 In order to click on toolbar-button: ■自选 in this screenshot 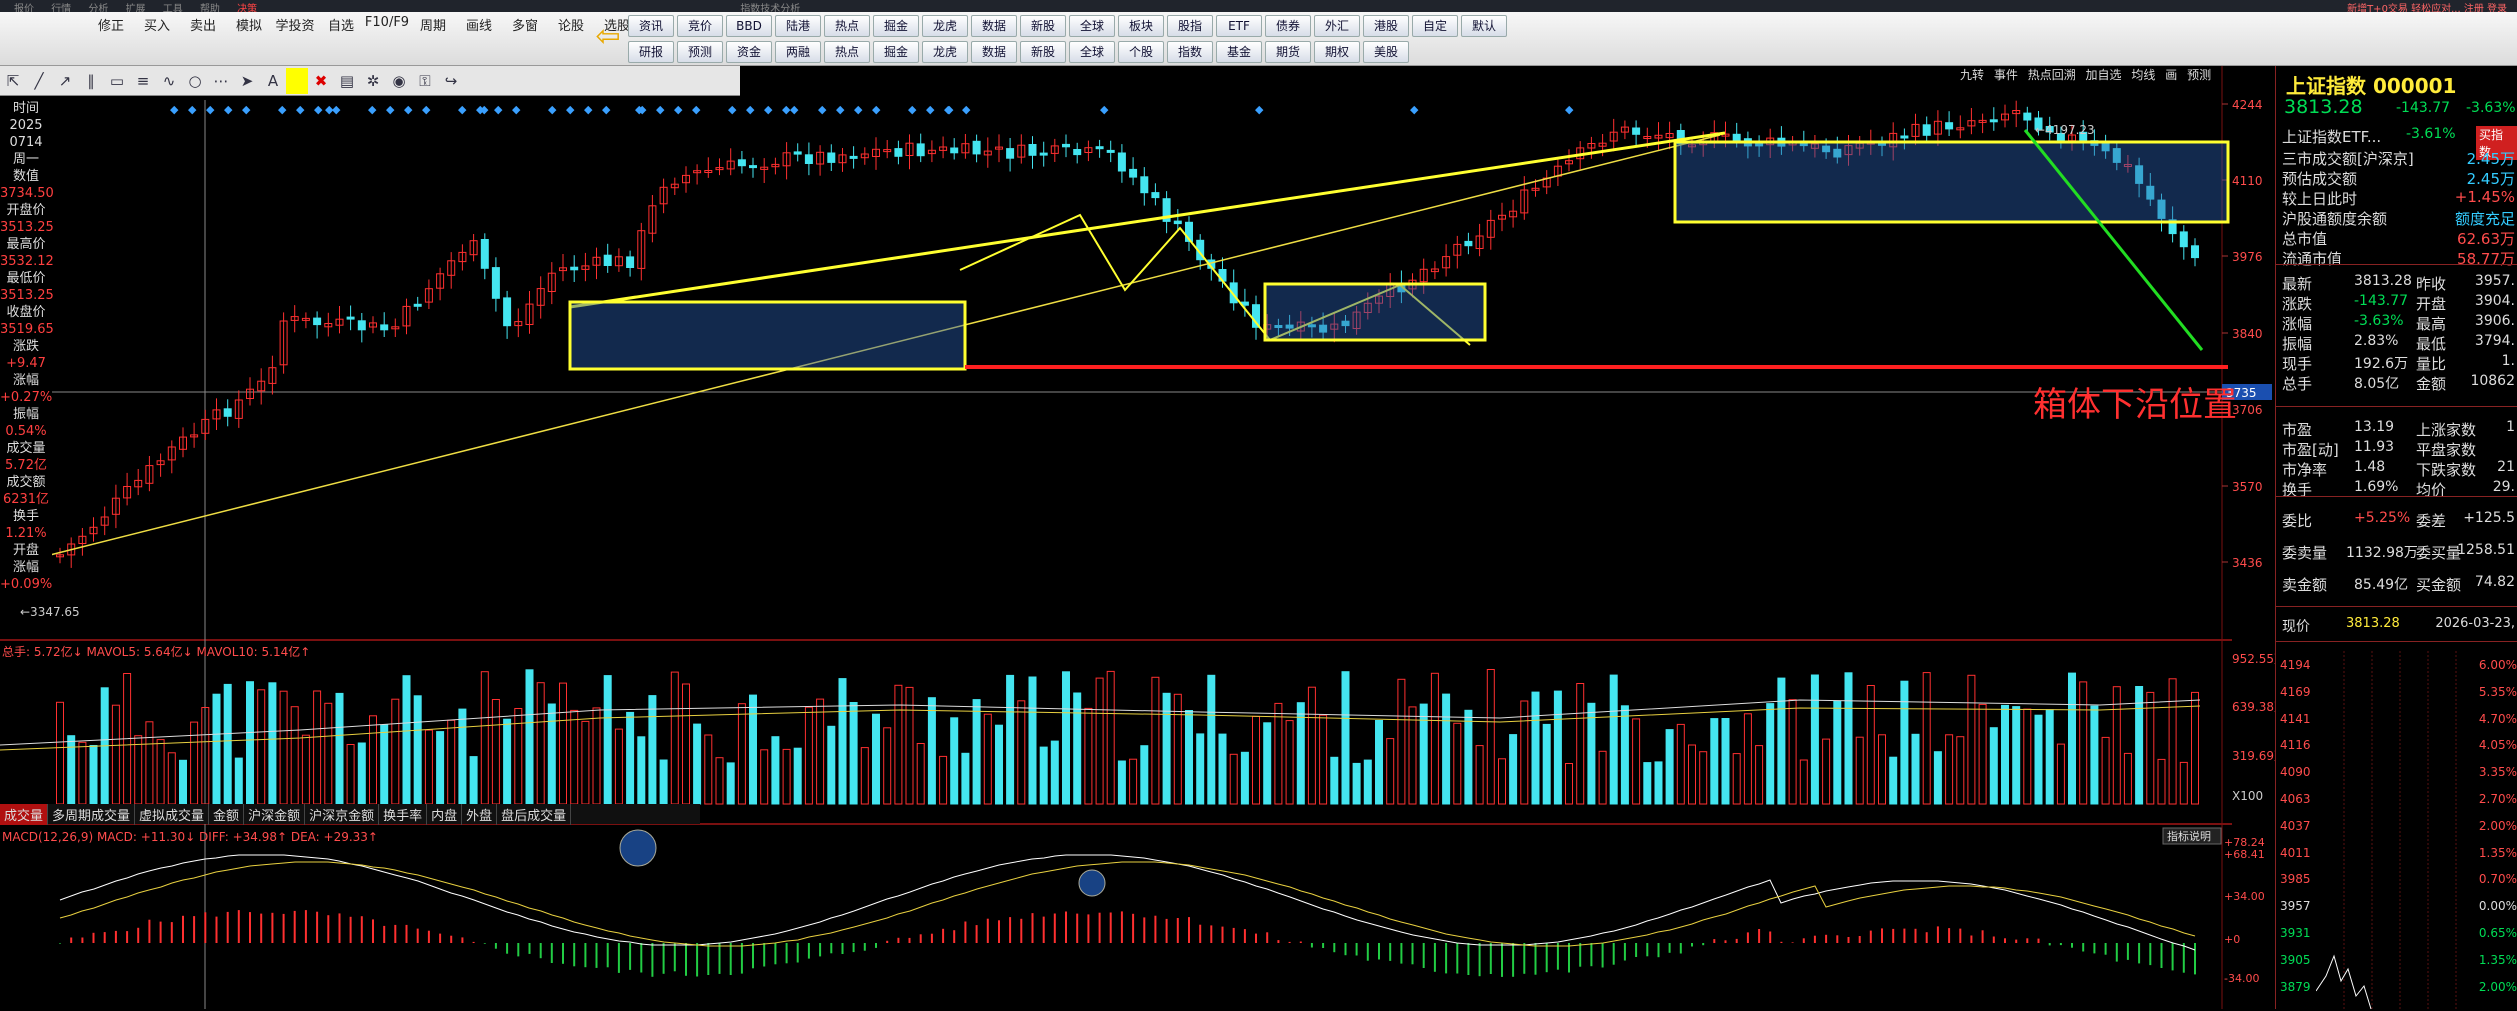, I will do `click(341, 40)`.